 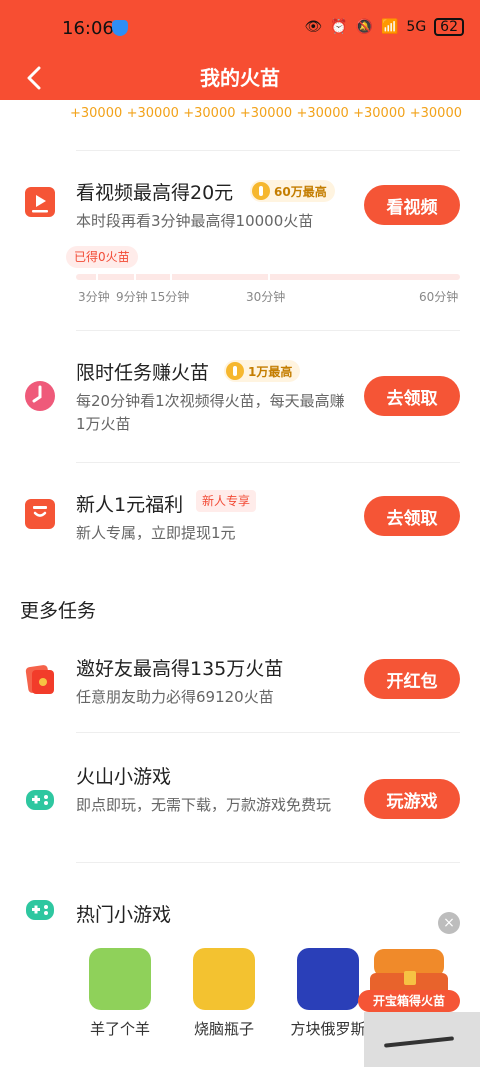 What do you see at coordinates (223, 1029) in the screenshot?
I see `game-name: 烧脑瓶子` at bounding box center [223, 1029].